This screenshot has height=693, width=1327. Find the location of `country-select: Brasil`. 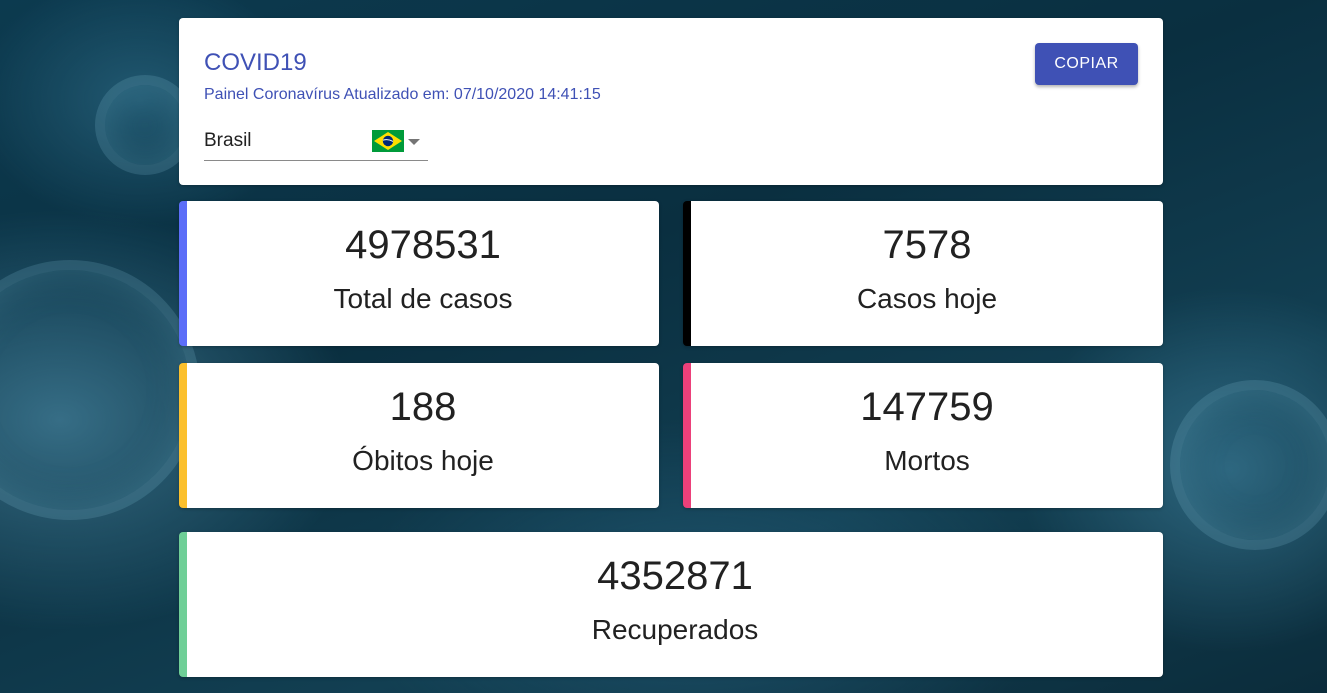

country-select: Brasil is located at coordinates (316, 143).